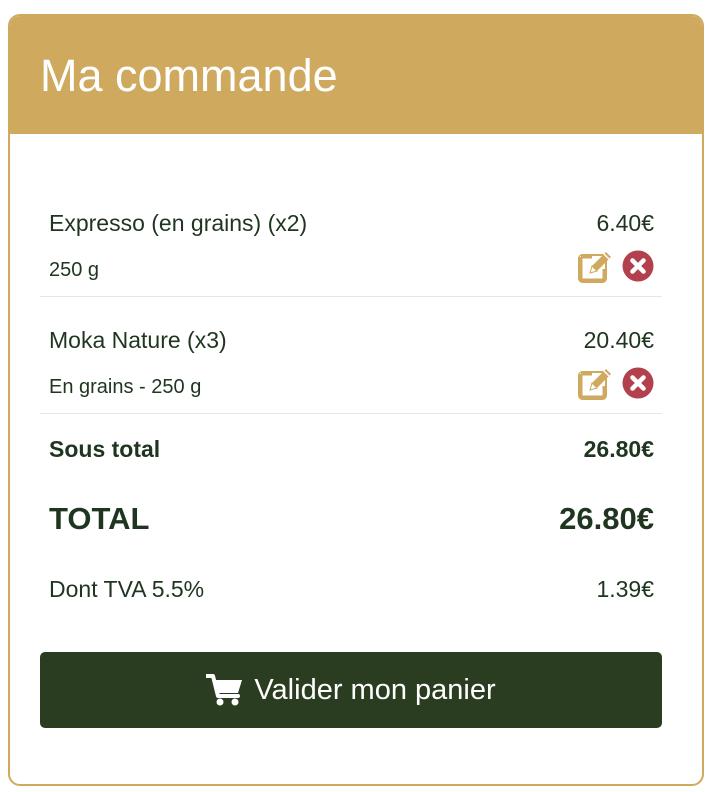 The height and width of the screenshot is (792, 716). Describe the element at coordinates (606, 518) in the screenshot. I see `total-value: 26.80€` at that location.